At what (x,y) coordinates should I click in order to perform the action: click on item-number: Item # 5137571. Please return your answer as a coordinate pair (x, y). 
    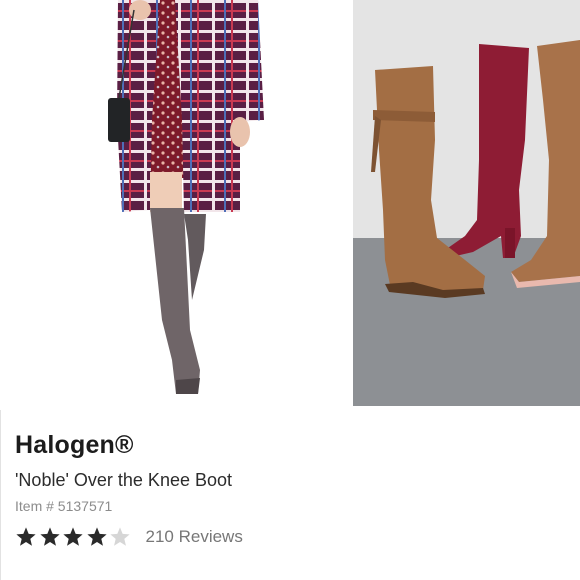
    Looking at the image, I should click on (64, 506).